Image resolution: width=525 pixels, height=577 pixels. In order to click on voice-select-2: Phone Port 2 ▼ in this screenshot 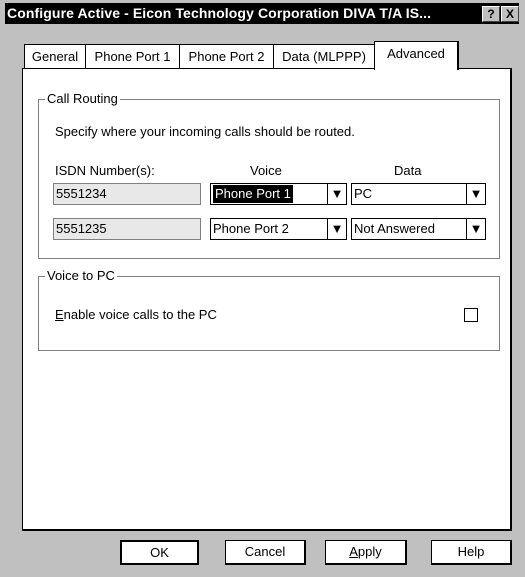, I will do `click(278, 229)`.